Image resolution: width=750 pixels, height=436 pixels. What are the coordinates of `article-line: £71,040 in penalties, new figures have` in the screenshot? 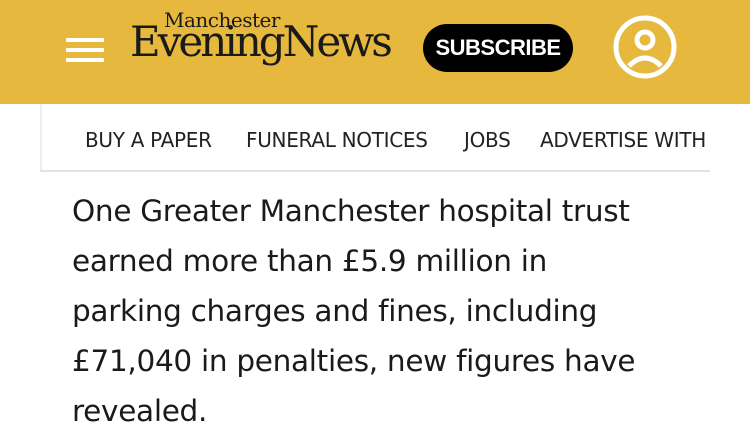 It's located at (354, 361).